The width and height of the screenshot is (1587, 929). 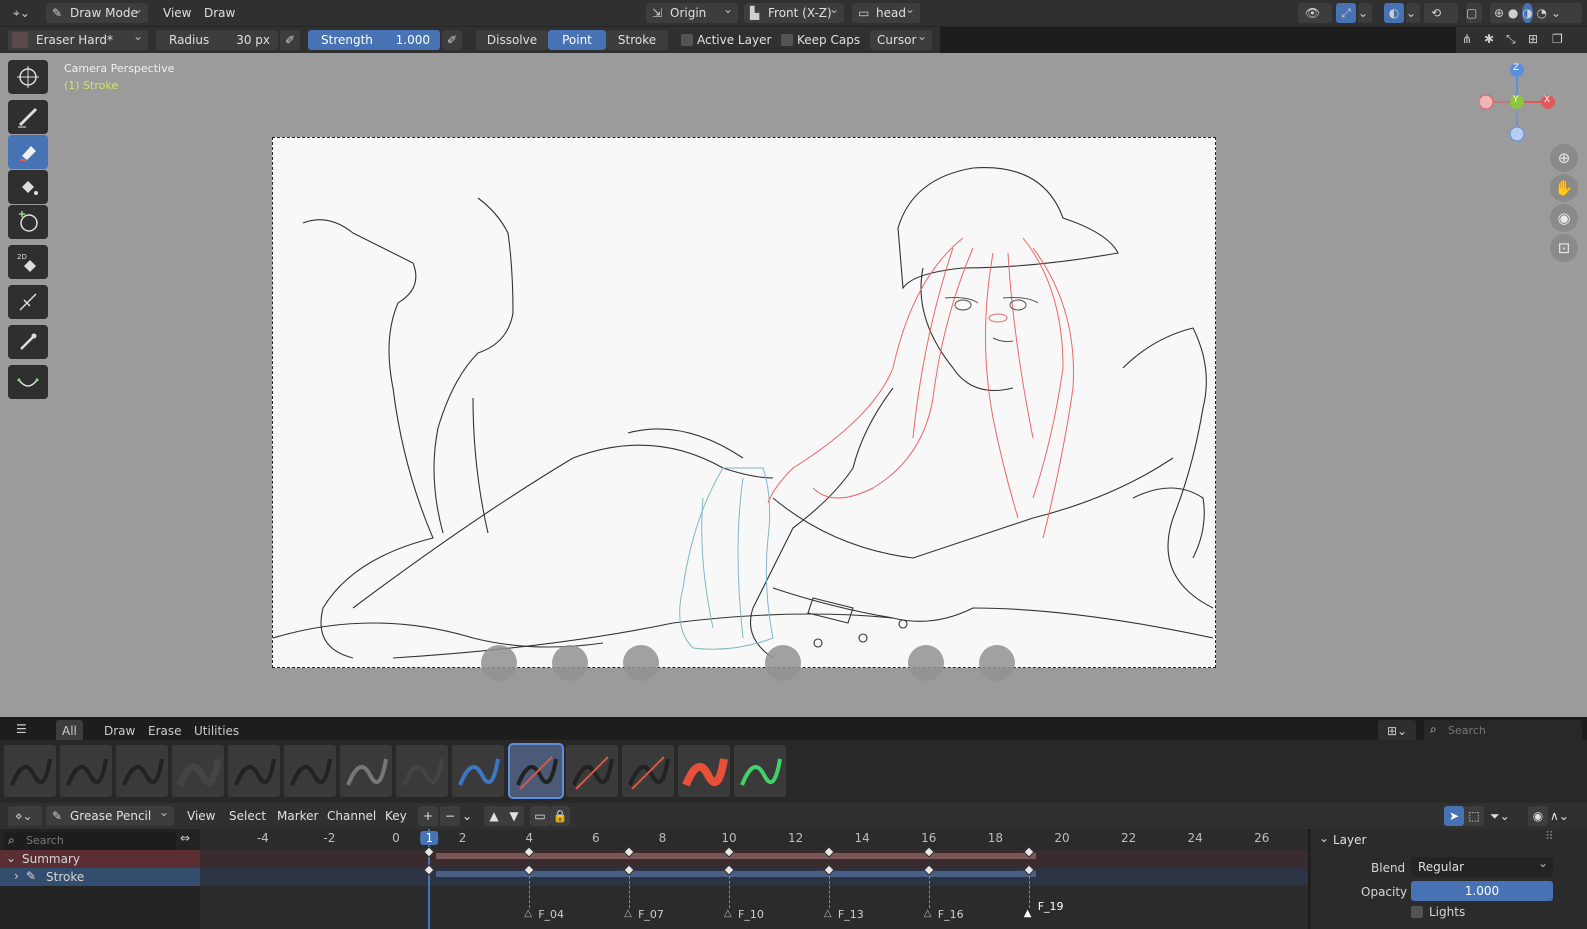 What do you see at coordinates (1474, 13) in the screenshot?
I see `xray-toggle: ▢` at bounding box center [1474, 13].